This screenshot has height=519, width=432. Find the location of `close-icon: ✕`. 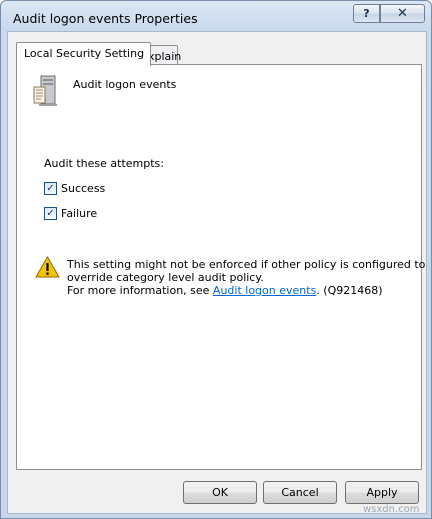

close-icon: ✕ is located at coordinates (402, 13).